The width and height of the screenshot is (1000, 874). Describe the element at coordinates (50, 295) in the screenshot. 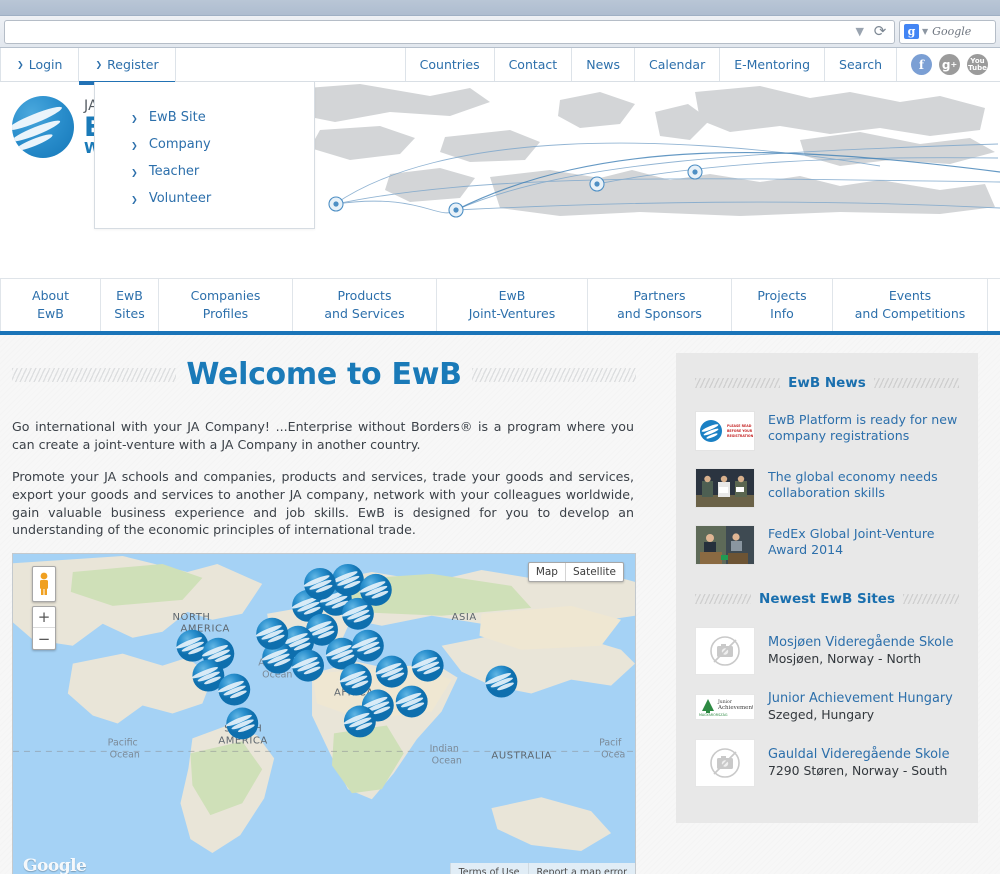

I see `nav-label-line1: About` at that location.